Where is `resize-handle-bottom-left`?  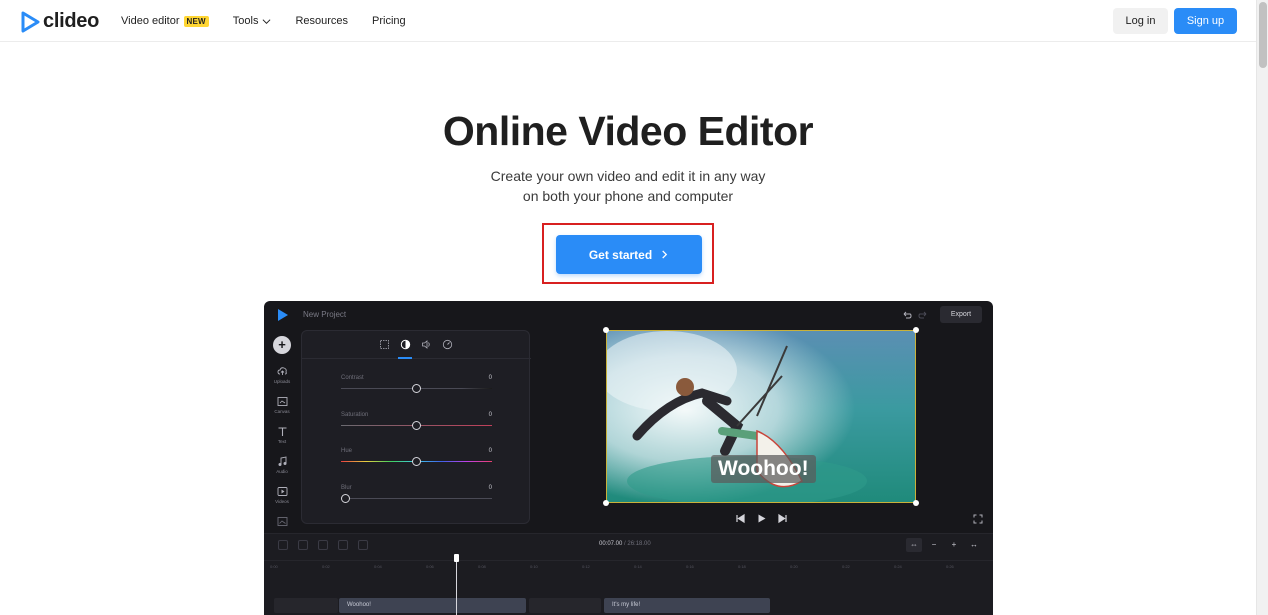
resize-handle-bottom-left is located at coordinates (606, 503).